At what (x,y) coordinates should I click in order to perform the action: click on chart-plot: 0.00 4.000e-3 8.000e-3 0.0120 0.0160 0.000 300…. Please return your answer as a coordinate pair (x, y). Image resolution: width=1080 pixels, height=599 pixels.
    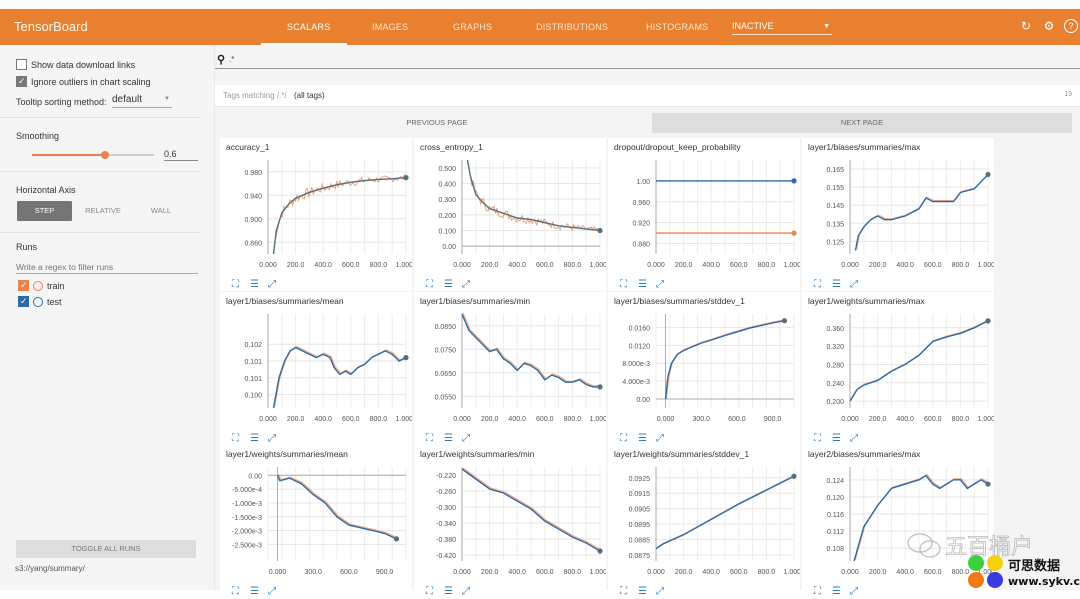
    Looking at the image, I should click on (704, 367).